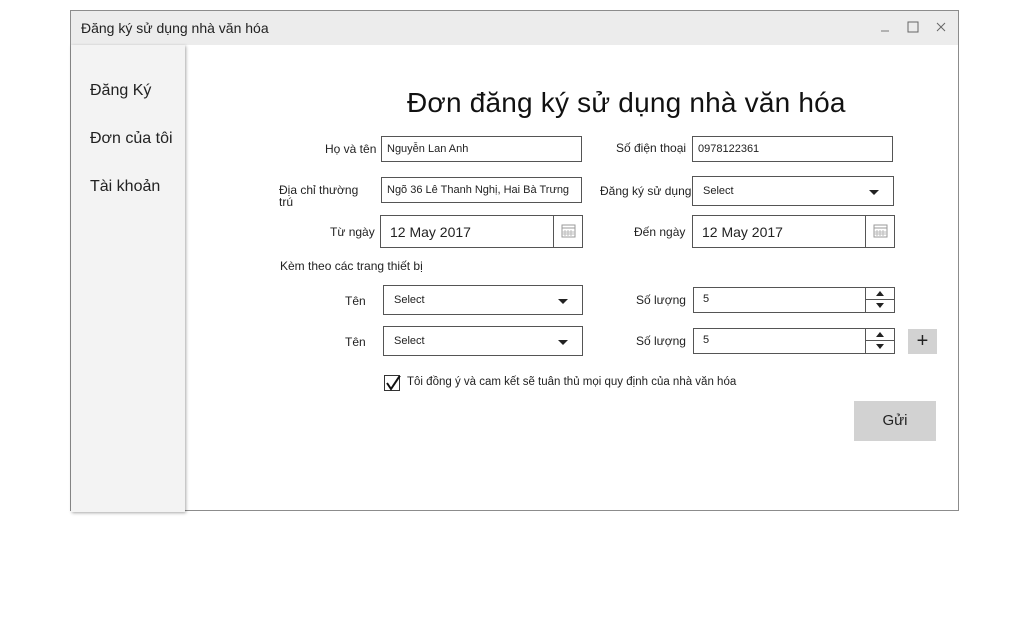 This screenshot has width=1009, height=622. What do you see at coordinates (128, 278) in the screenshot?
I see `sidebar: Đăng Ký Đơn của tôi Tài khoản` at bounding box center [128, 278].